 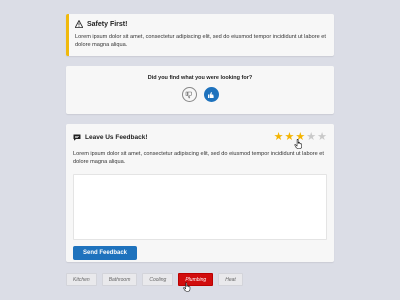 What do you see at coordinates (81, 279) in the screenshot?
I see `tag-kitchen: Kitchen` at bounding box center [81, 279].